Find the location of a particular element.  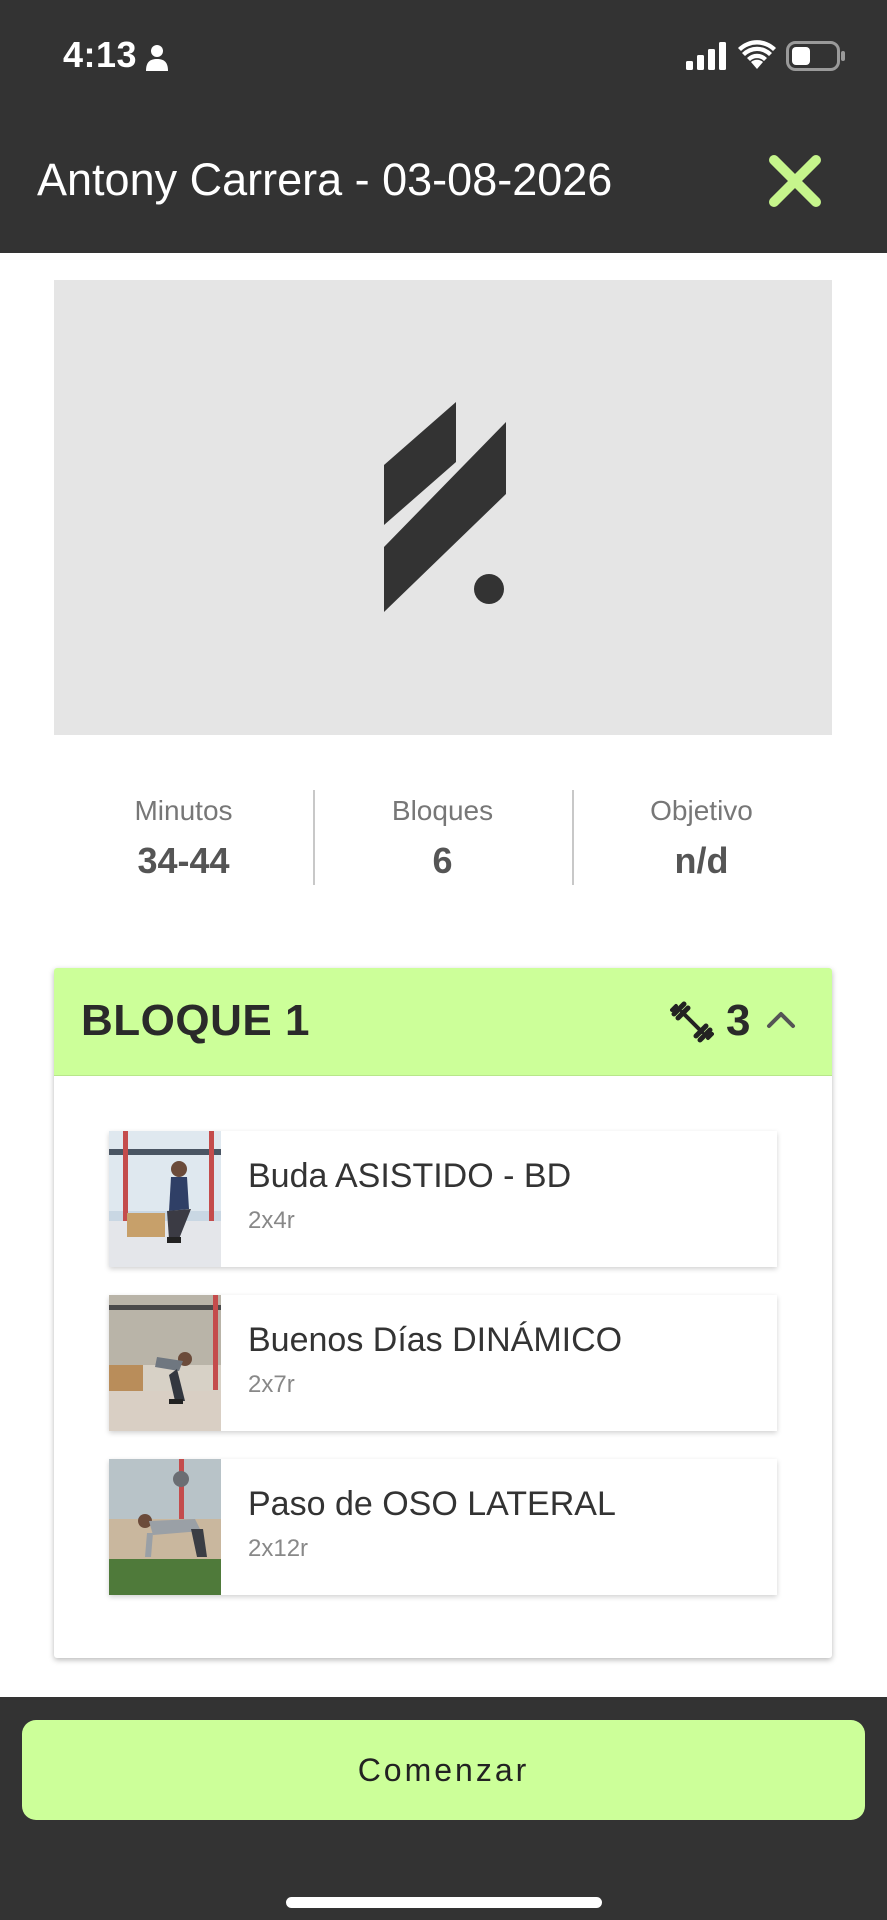

wifi-icon is located at coordinates (757, 54).